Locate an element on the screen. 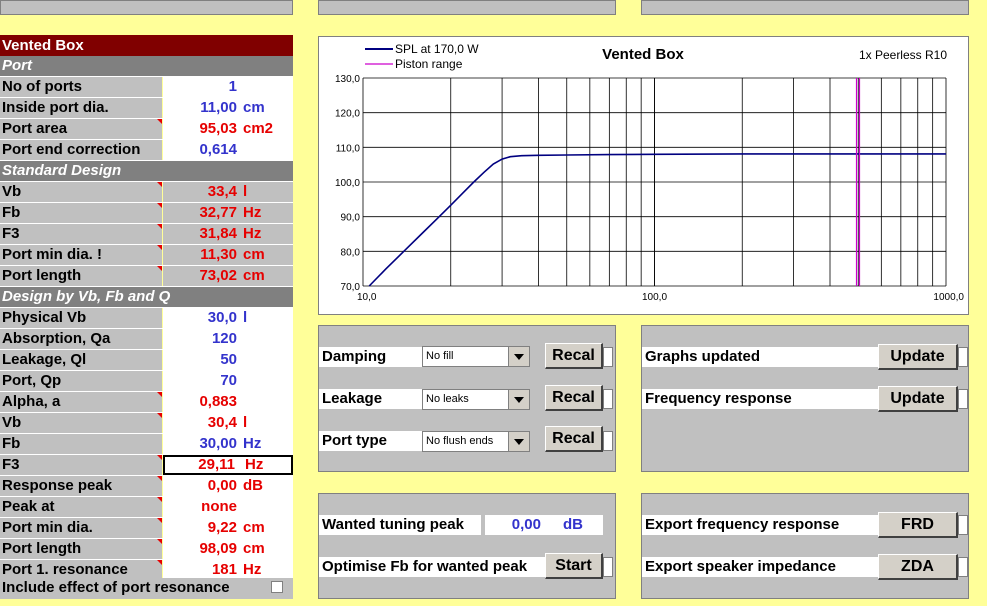 Image resolution: width=987 pixels, height=606 pixels. param-value-cell: 70 is located at coordinates (228, 381).